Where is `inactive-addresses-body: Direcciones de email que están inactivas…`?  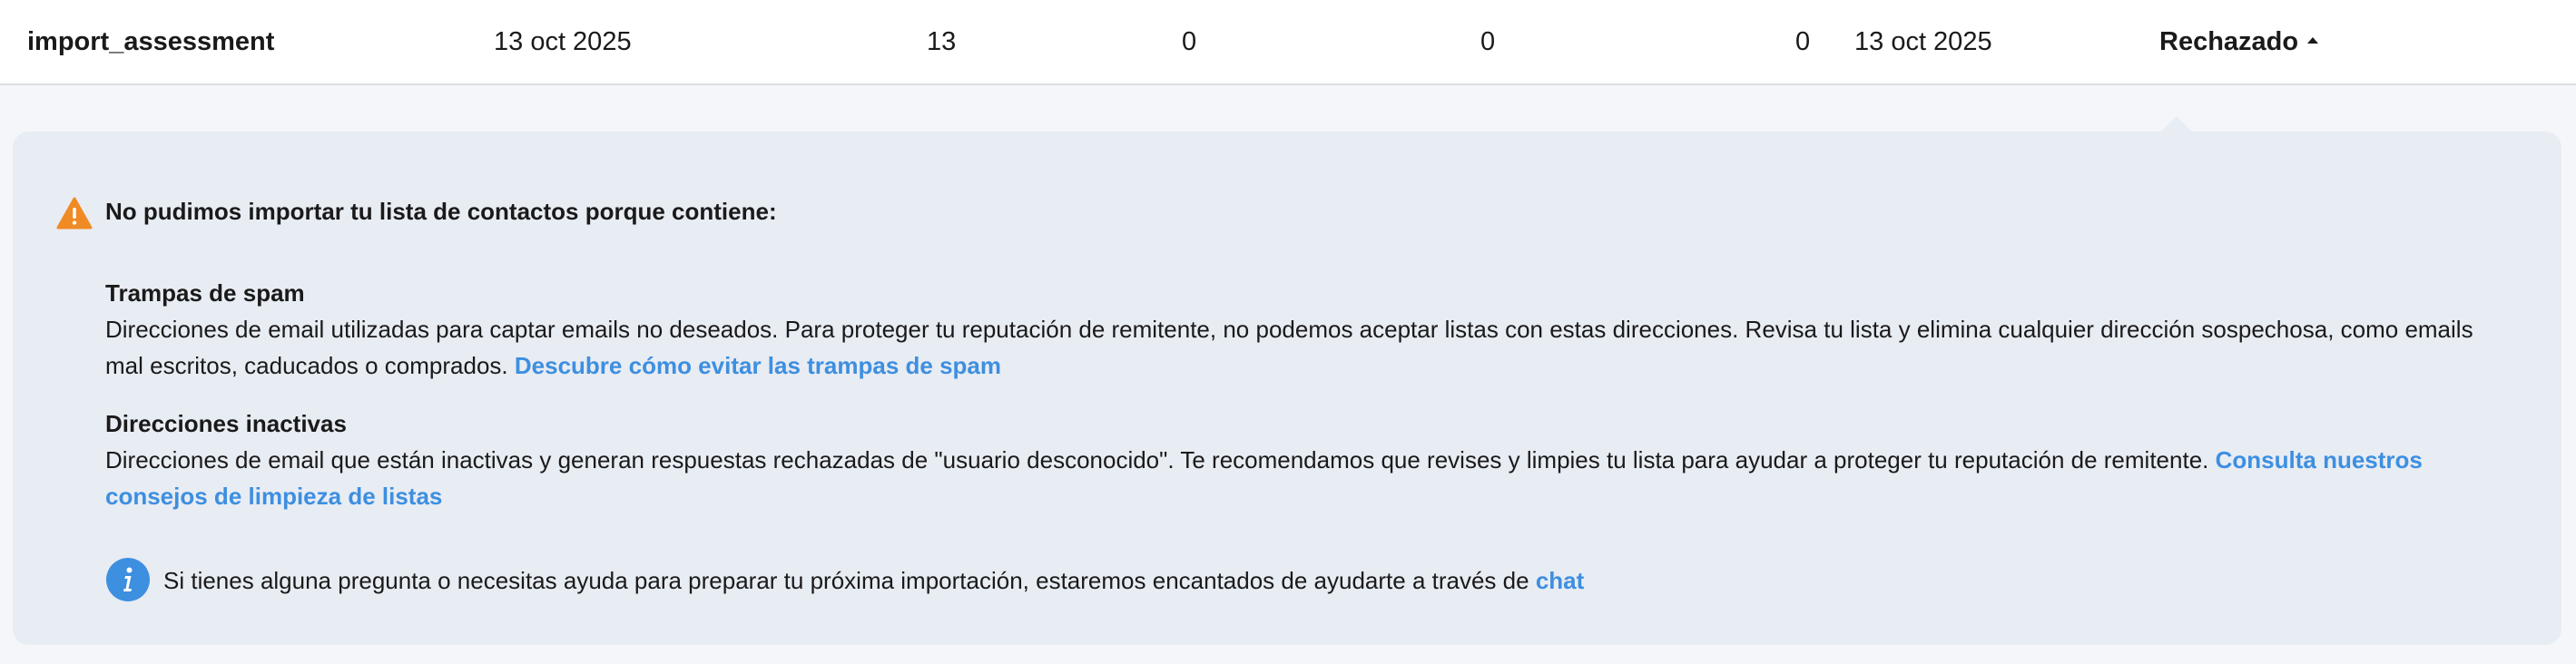 inactive-addresses-body: Direcciones de email que están inactivas… is located at coordinates (1157, 460).